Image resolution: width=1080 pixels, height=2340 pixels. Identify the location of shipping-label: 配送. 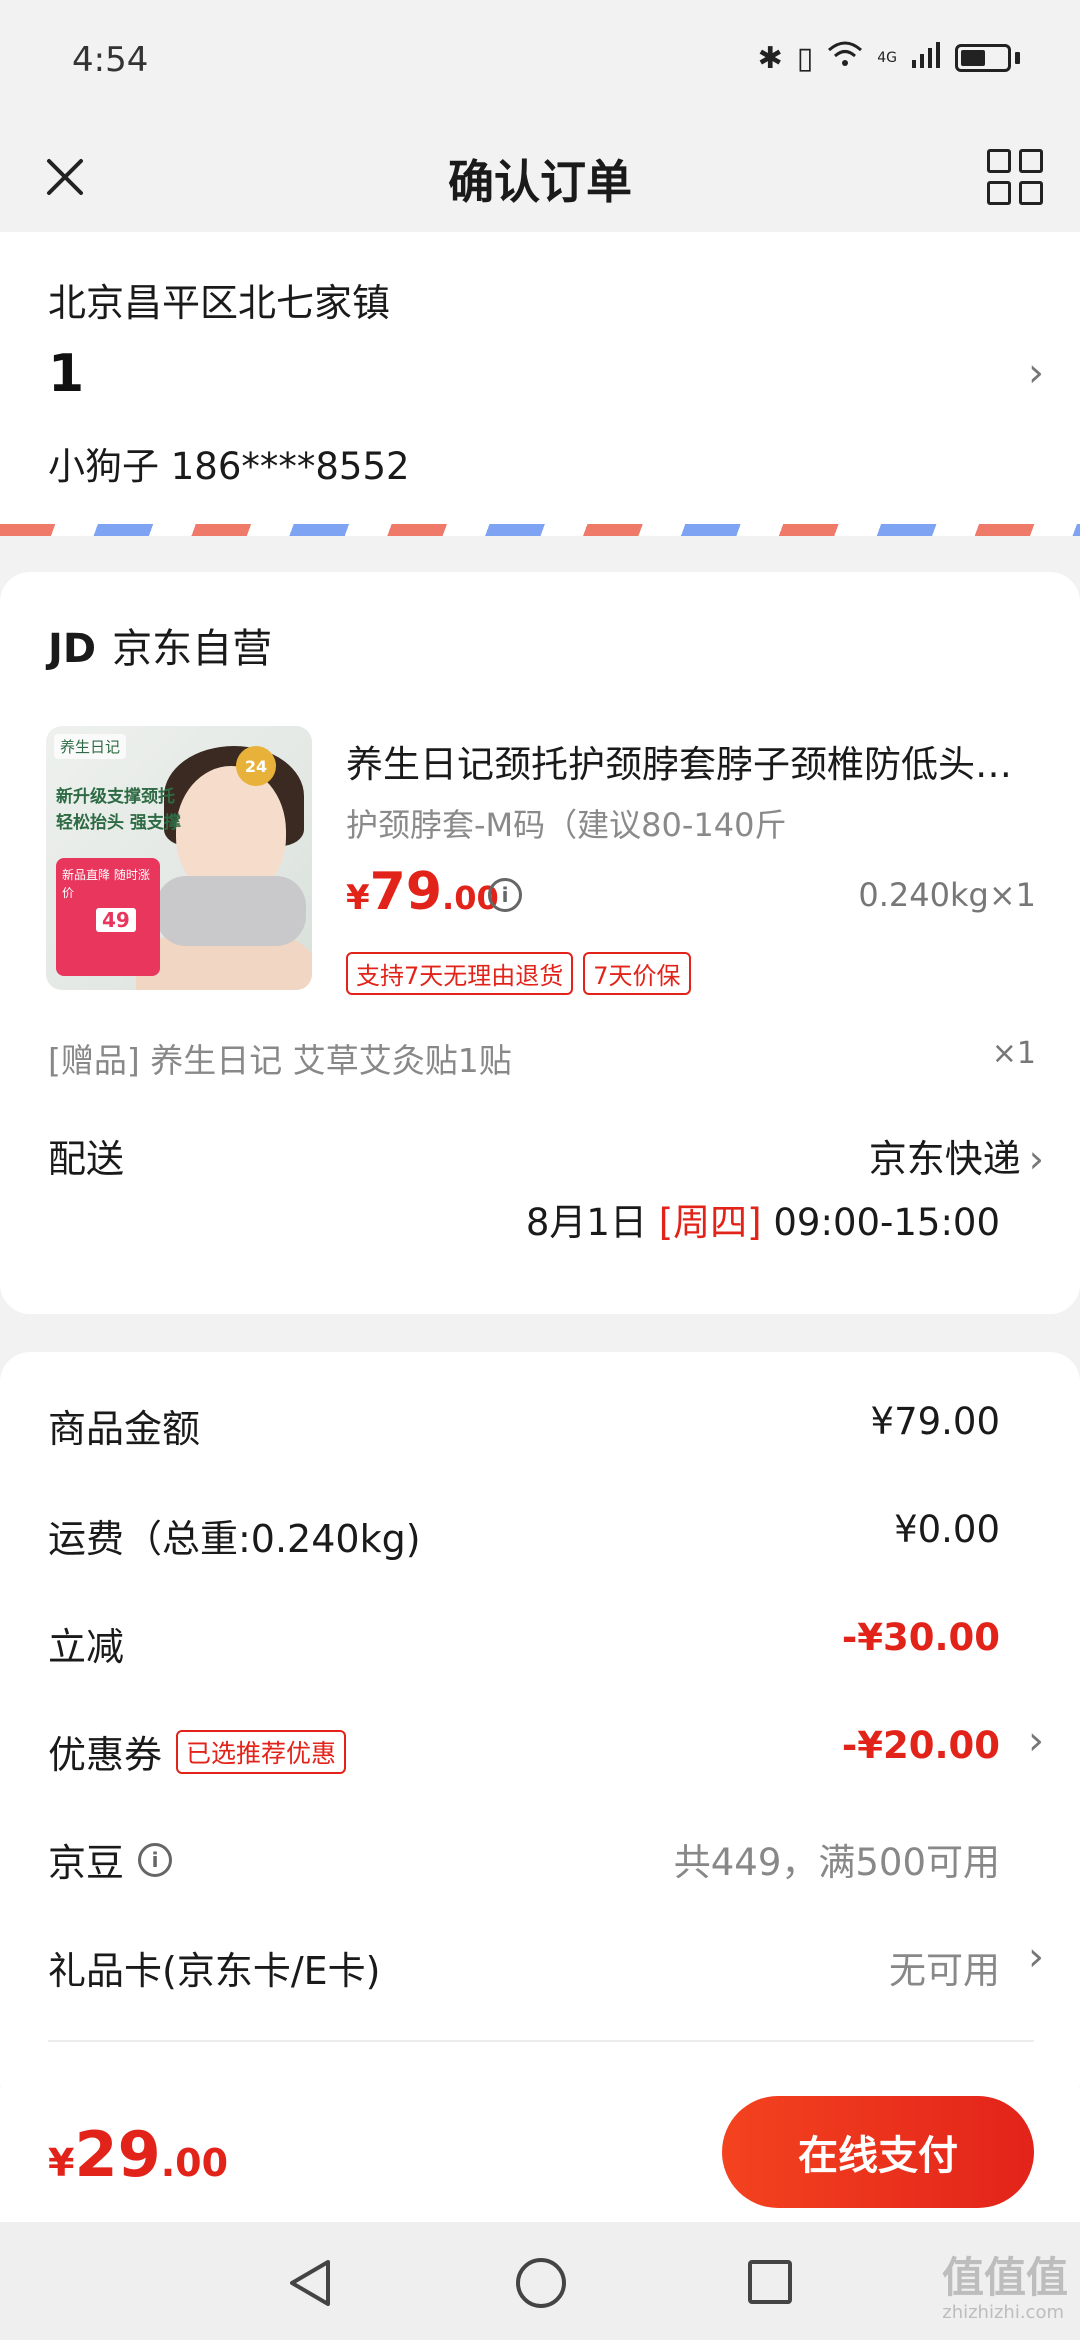
(86, 1159).